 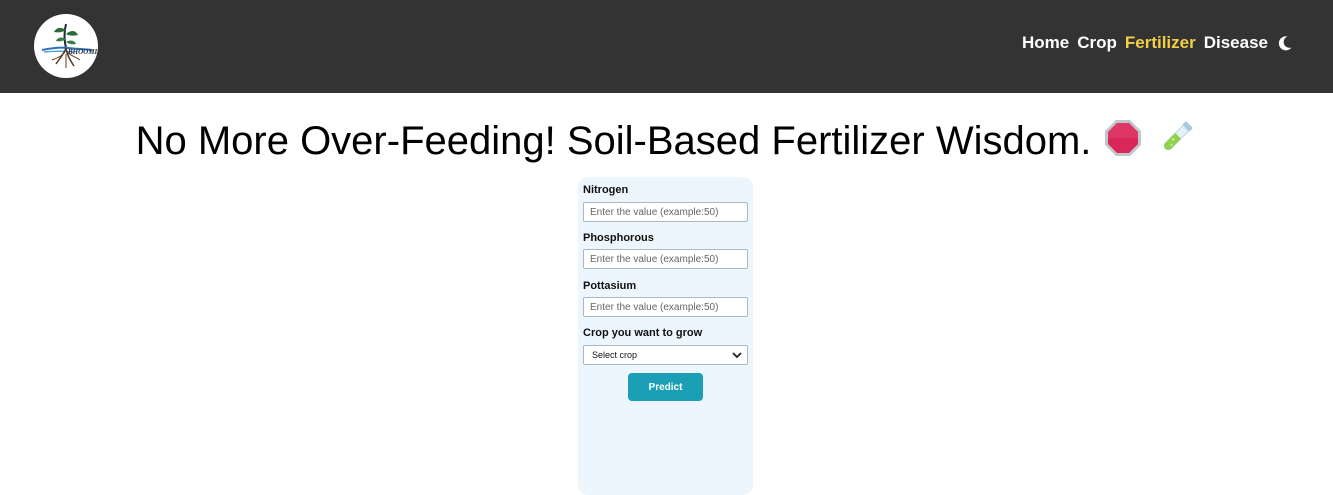 I want to click on nav-link-crop: Crop, so click(x=1097, y=43).